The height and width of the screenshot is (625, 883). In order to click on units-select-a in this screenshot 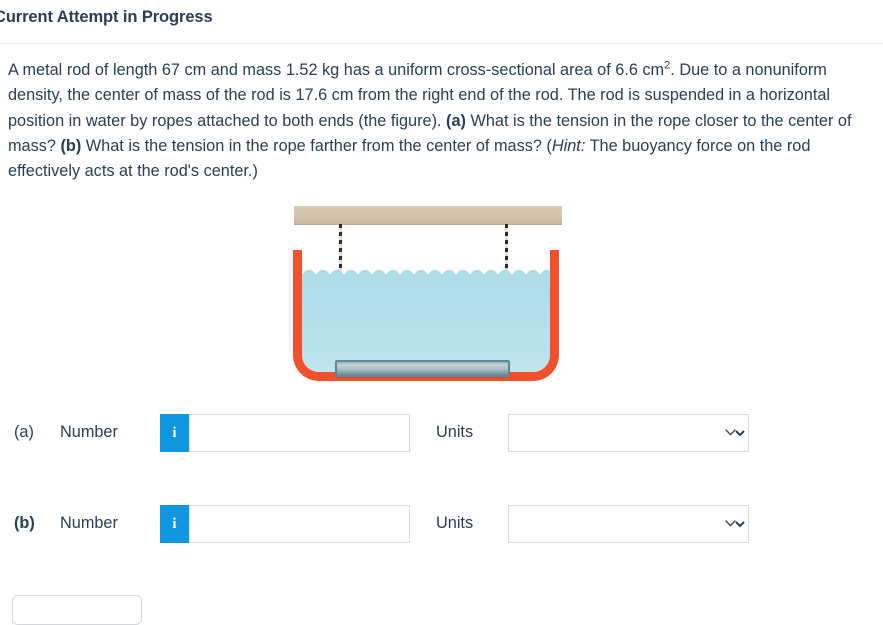, I will do `click(628, 433)`.